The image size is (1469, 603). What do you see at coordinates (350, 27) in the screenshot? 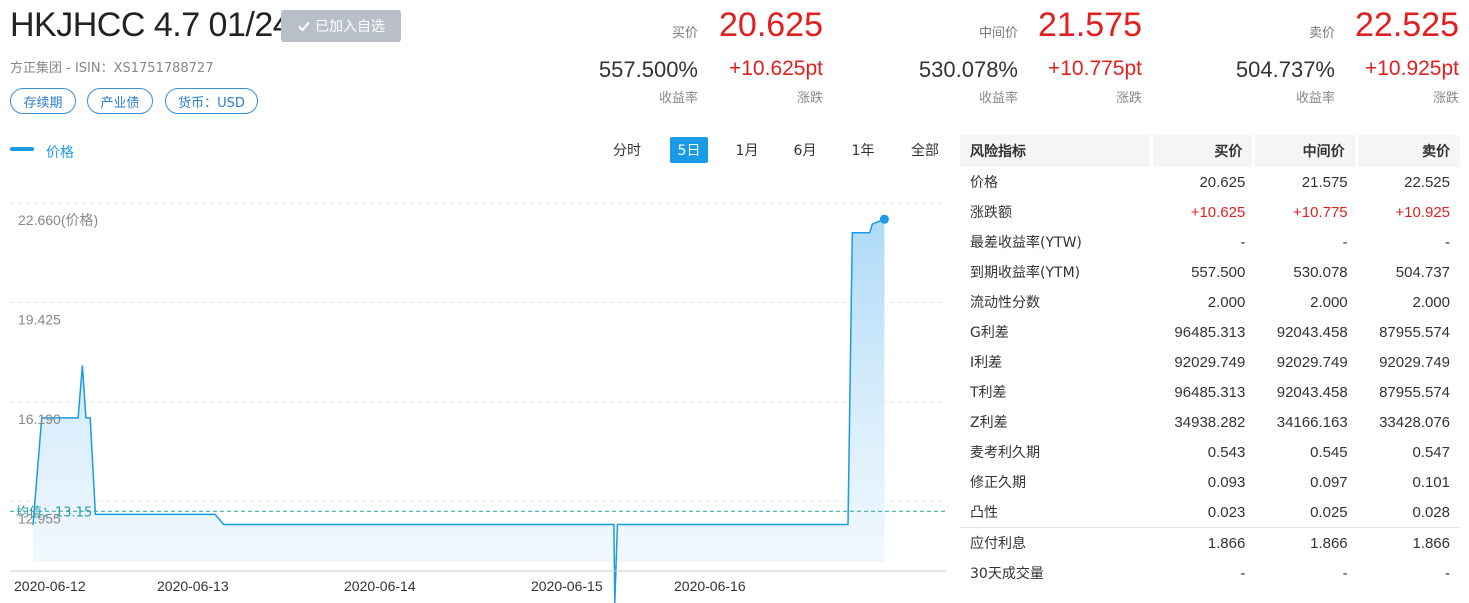
I see `favorite-label: 已加入自选` at bounding box center [350, 27].